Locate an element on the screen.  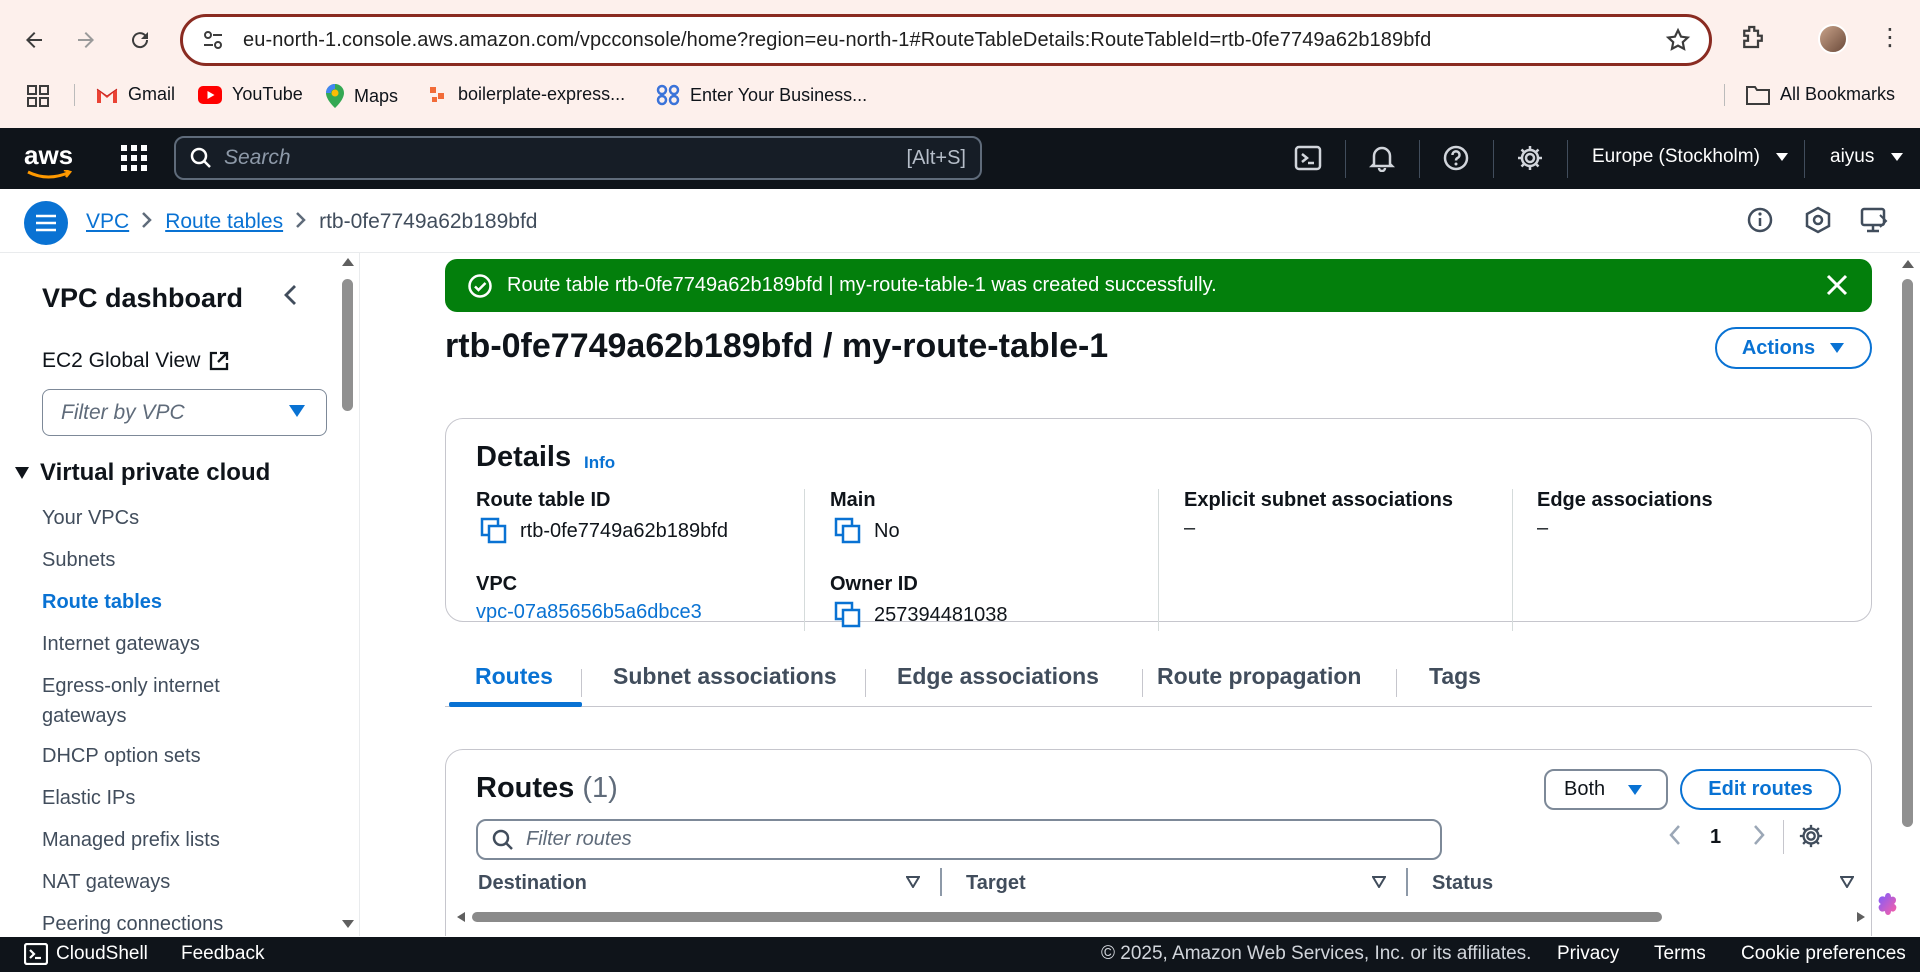
cloudshell-icon is located at coordinates (1308, 160).